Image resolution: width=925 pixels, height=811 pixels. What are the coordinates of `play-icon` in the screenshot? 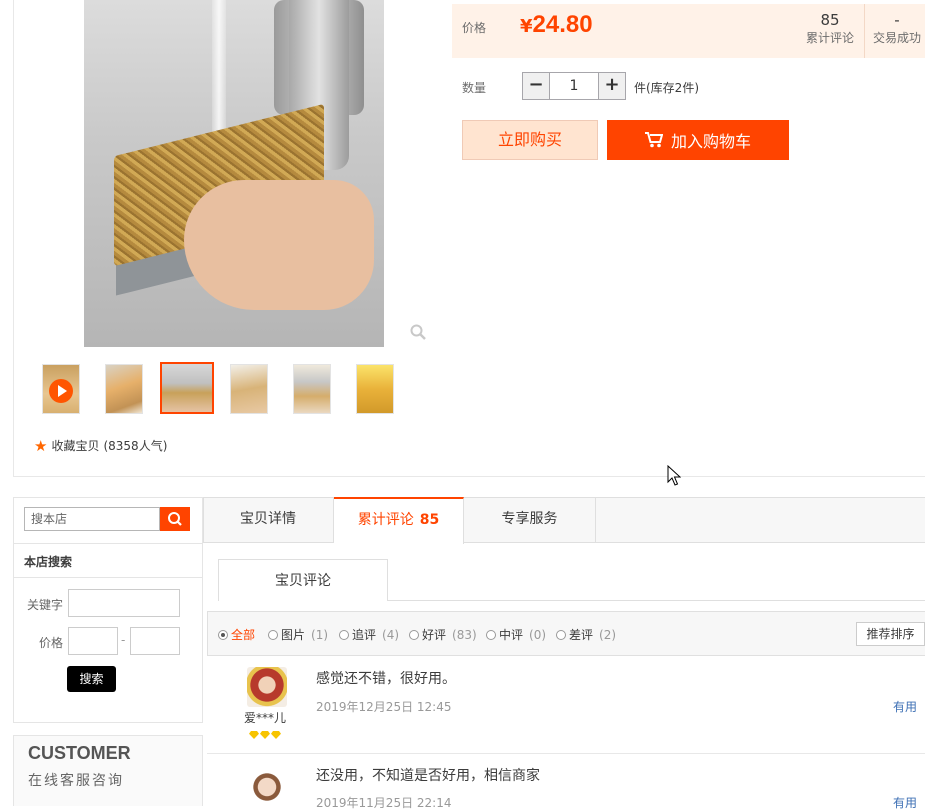 It's located at (61, 391).